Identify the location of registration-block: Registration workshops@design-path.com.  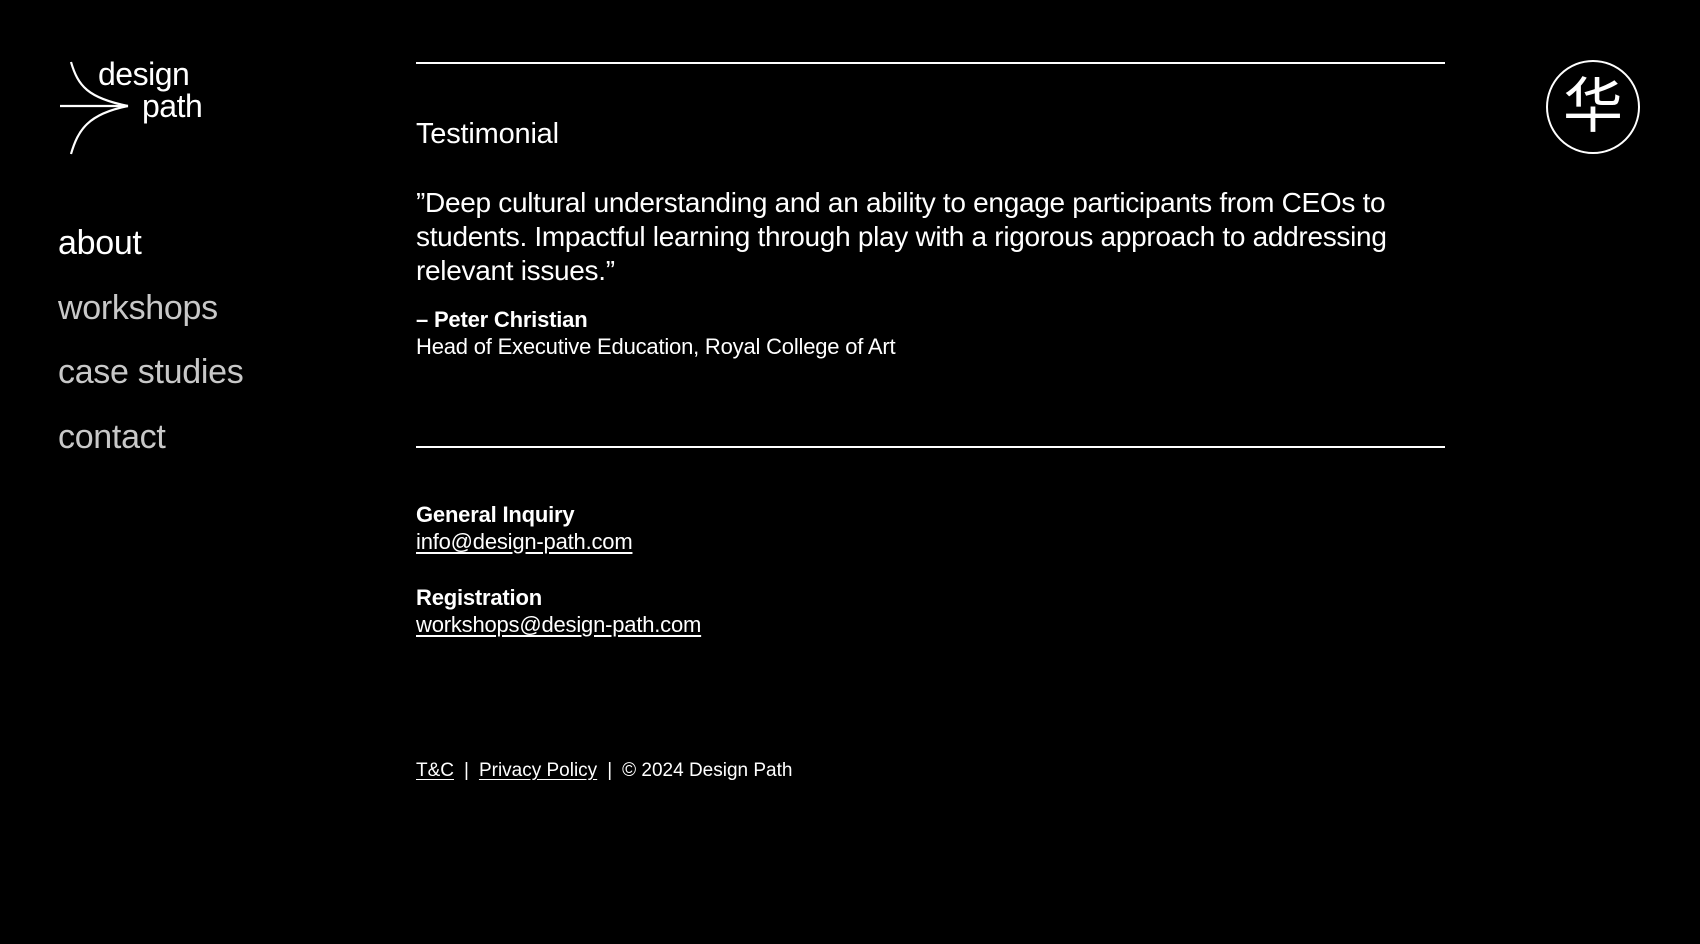
(558, 612).